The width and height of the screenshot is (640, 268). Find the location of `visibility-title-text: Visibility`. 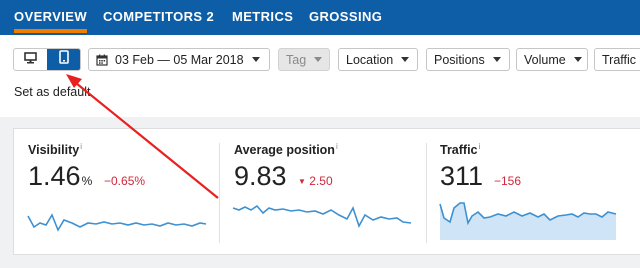

visibility-title-text: Visibility is located at coordinates (54, 150).